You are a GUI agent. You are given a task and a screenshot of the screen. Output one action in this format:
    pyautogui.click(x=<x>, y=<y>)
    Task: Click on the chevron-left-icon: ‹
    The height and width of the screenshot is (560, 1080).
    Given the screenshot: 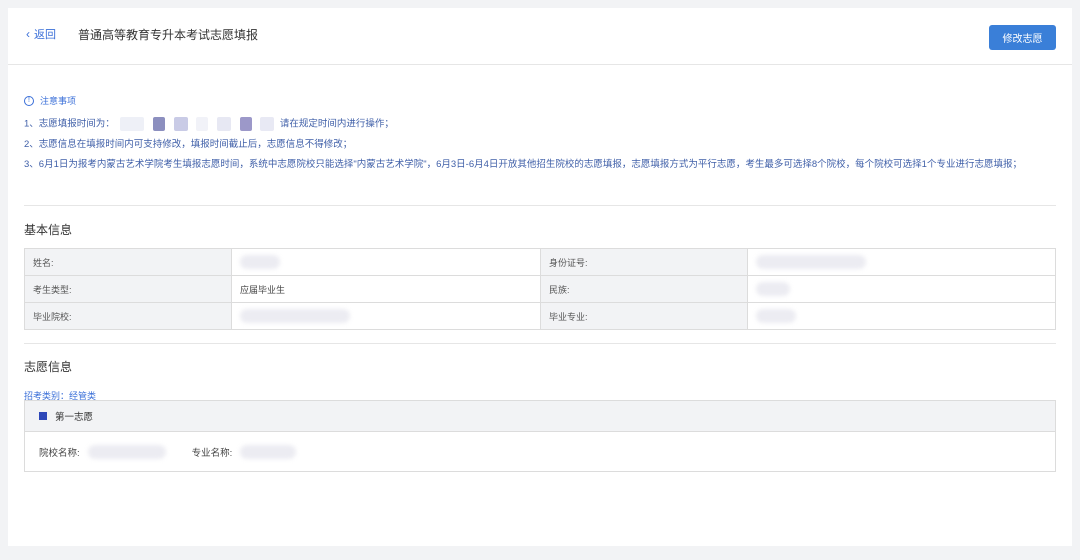 What is the action you would take?
    pyautogui.click(x=28, y=34)
    